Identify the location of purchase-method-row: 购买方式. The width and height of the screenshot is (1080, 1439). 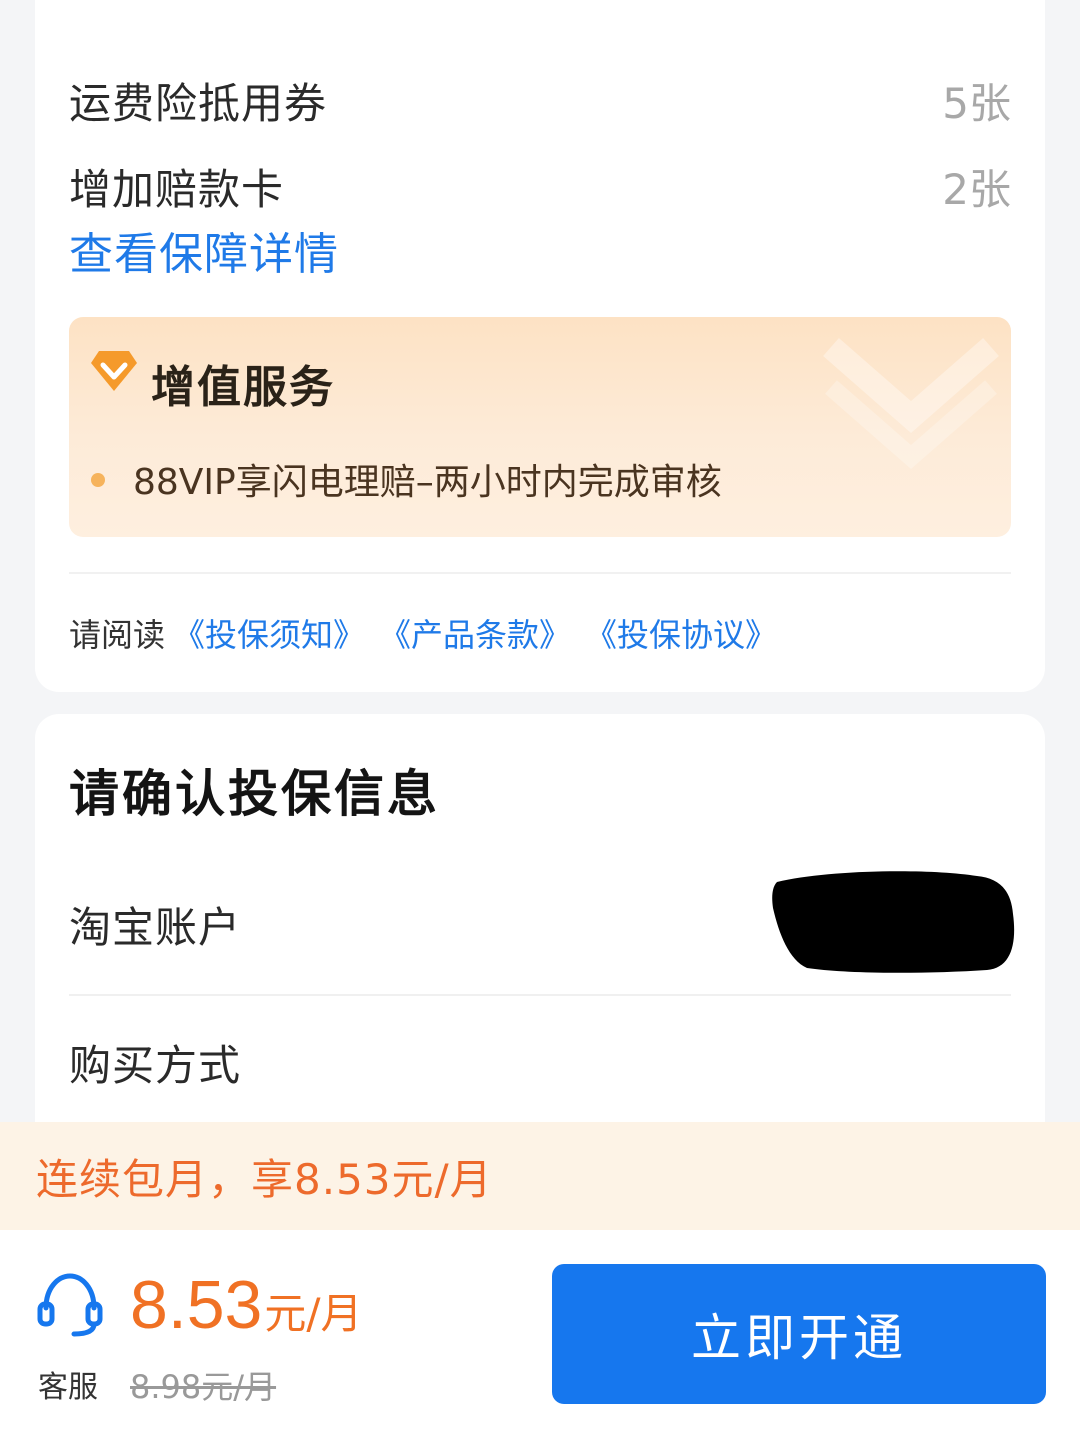
(540, 1062).